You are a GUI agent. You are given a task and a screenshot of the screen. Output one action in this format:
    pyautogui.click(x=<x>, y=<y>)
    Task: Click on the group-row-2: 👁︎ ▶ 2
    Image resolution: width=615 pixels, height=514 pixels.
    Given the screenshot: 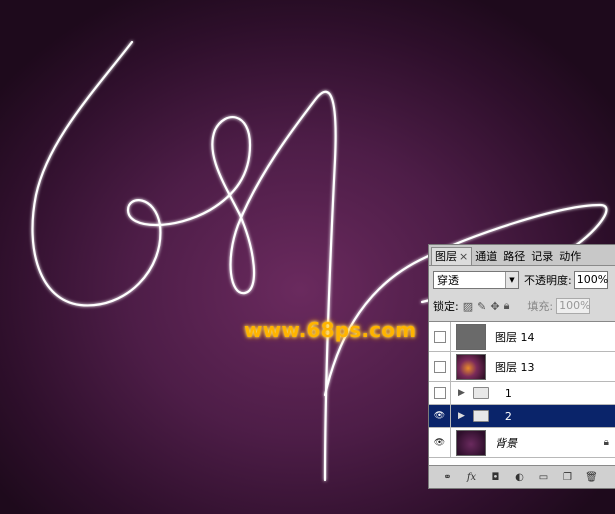 What is the action you would take?
    pyautogui.click(x=522, y=416)
    